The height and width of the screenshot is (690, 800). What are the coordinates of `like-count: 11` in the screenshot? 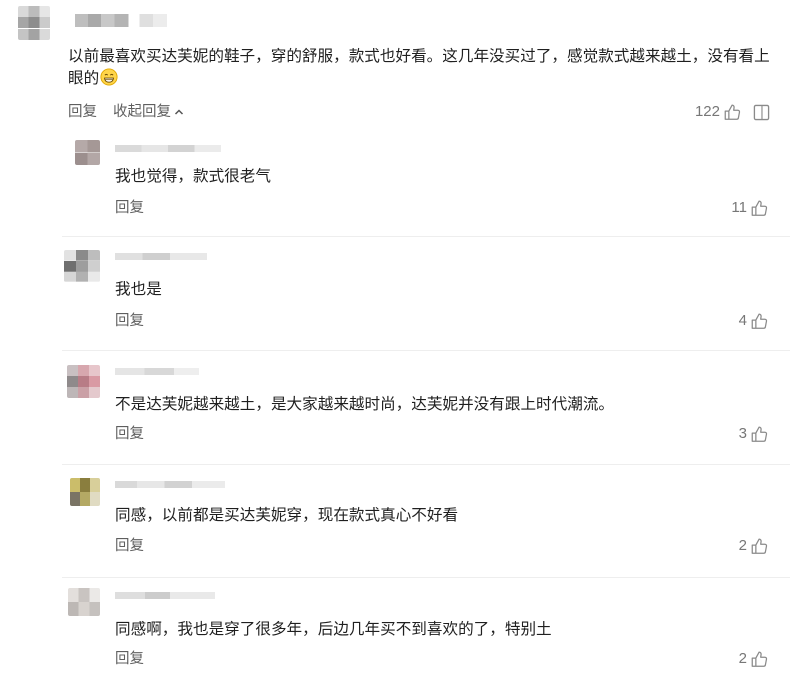 It's located at (739, 207).